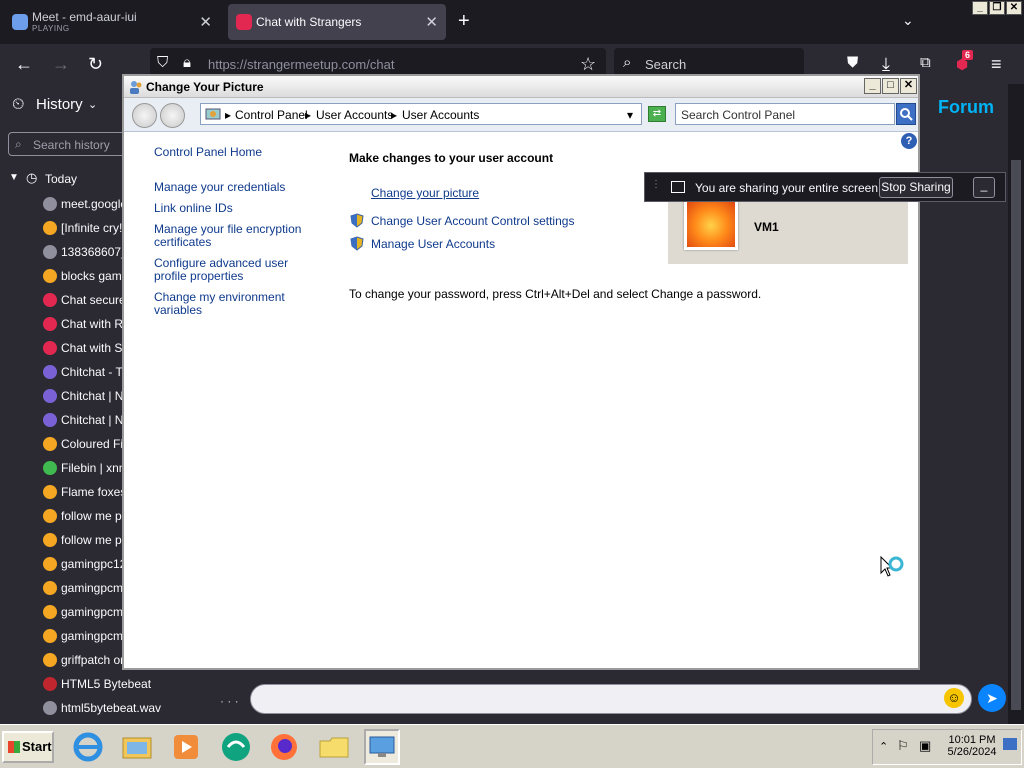  I want to click on sidebar-title: History, so click(59, 104).